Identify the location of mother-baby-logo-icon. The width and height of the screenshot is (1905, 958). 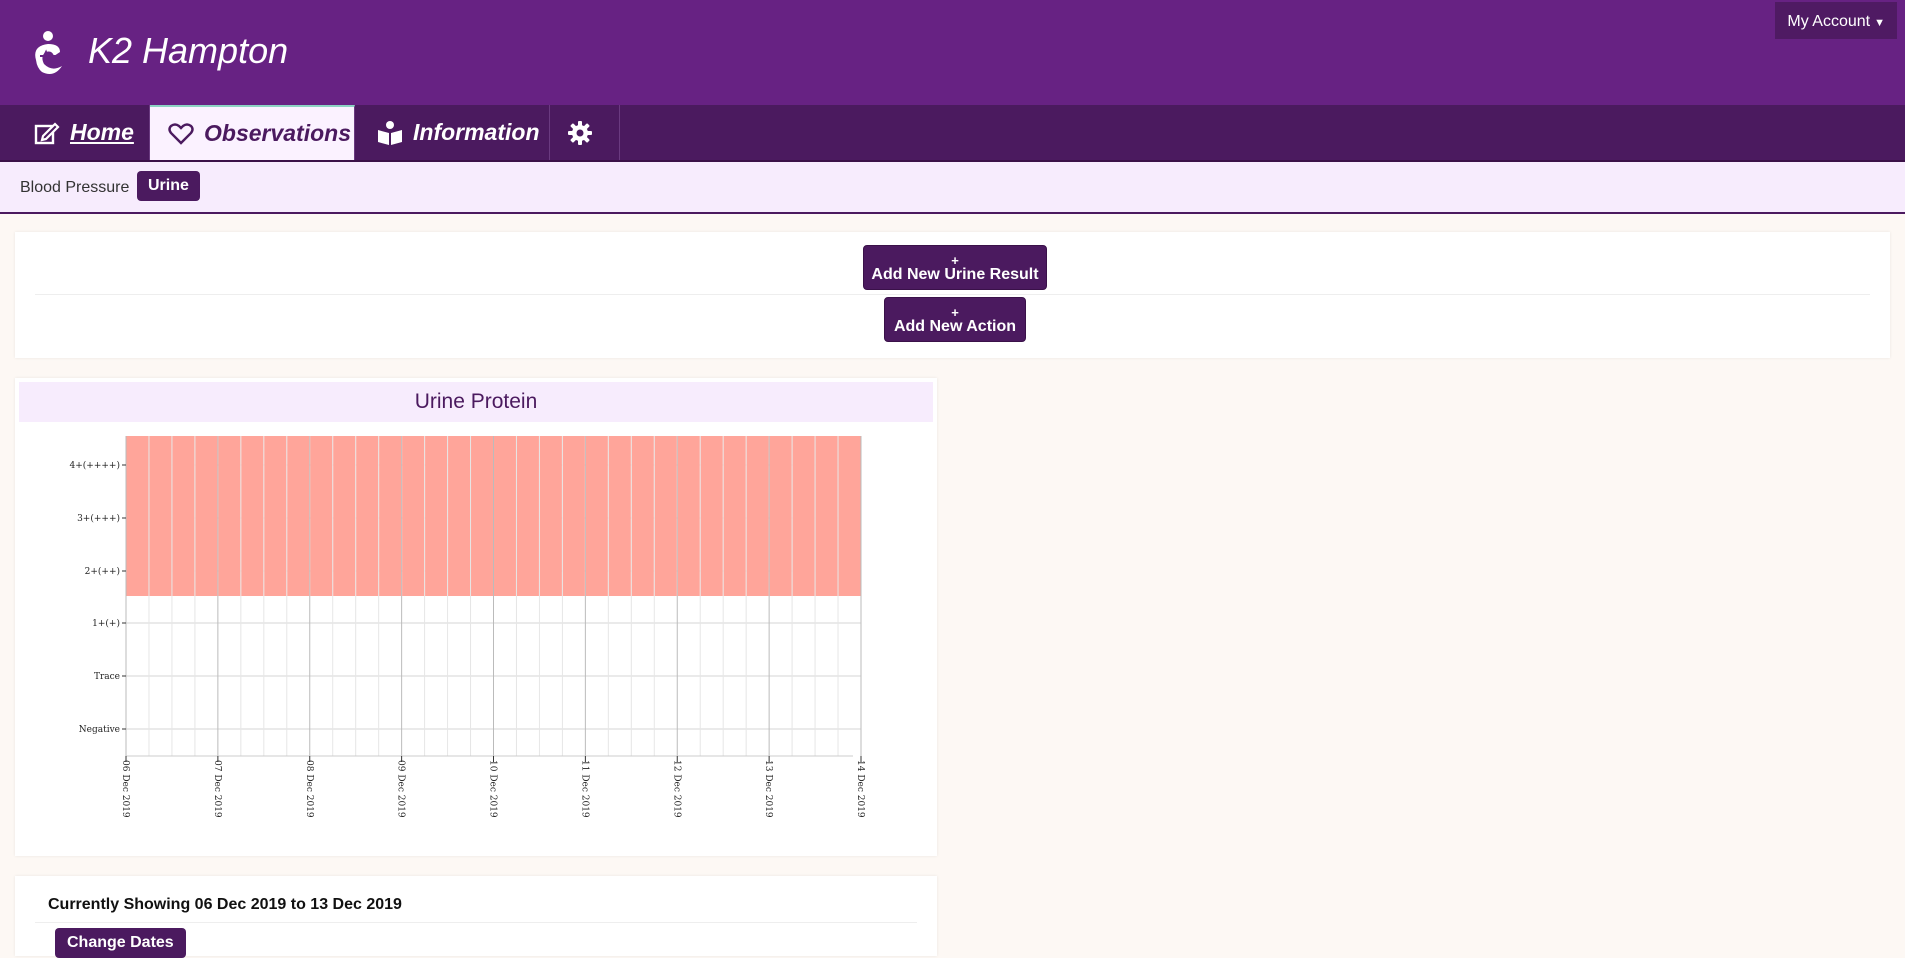
(48, 52).